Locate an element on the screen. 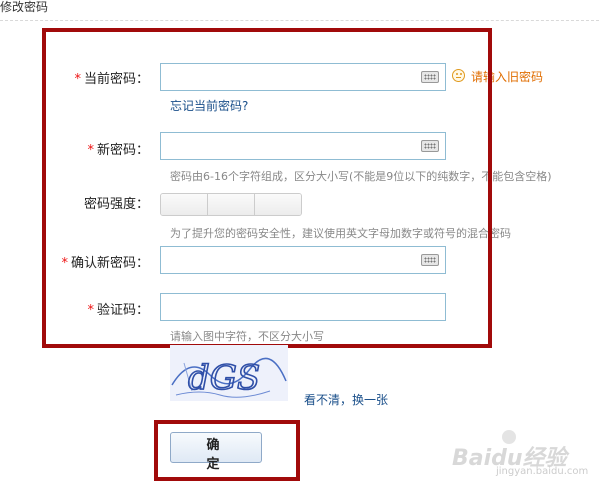  captcha-image-text: dGS is located at coordinates (224, 378).